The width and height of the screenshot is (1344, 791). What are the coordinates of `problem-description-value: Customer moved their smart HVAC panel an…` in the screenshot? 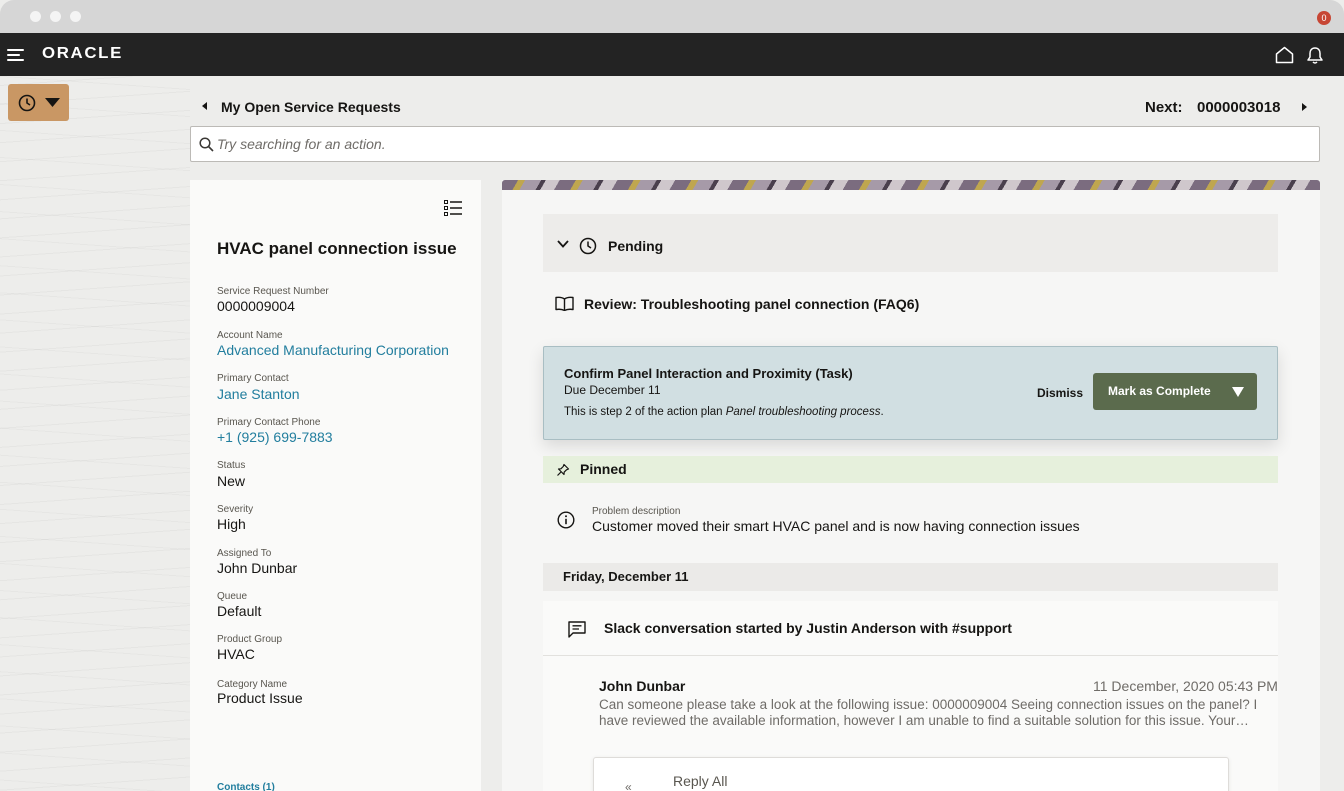 It's located at (836, 526).